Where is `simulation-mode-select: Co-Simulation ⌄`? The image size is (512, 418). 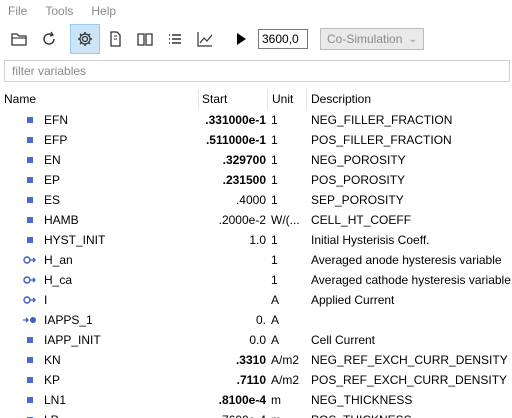 simulation-mode-select: Co-Simulation ⌄ is located at coordinates (372, 39).